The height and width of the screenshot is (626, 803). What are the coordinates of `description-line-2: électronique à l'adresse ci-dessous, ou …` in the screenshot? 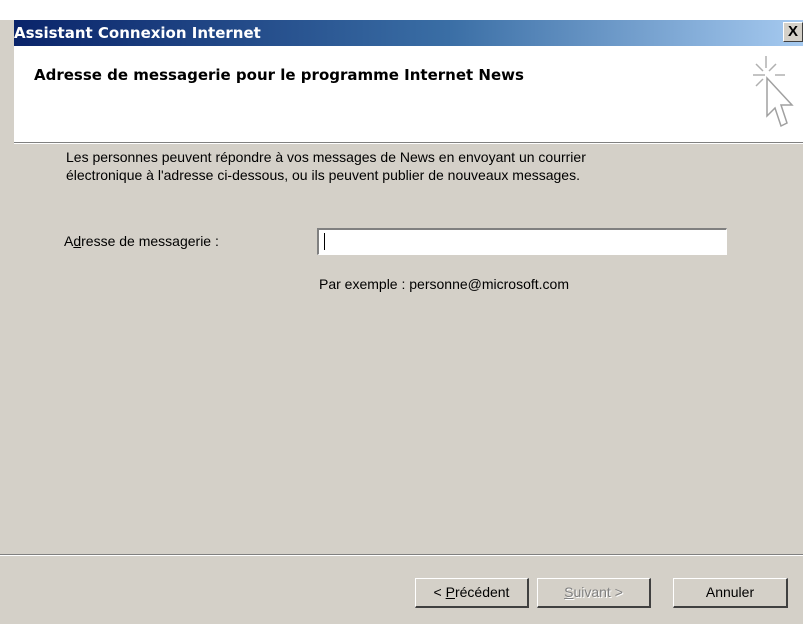 It's located at (323, 175).